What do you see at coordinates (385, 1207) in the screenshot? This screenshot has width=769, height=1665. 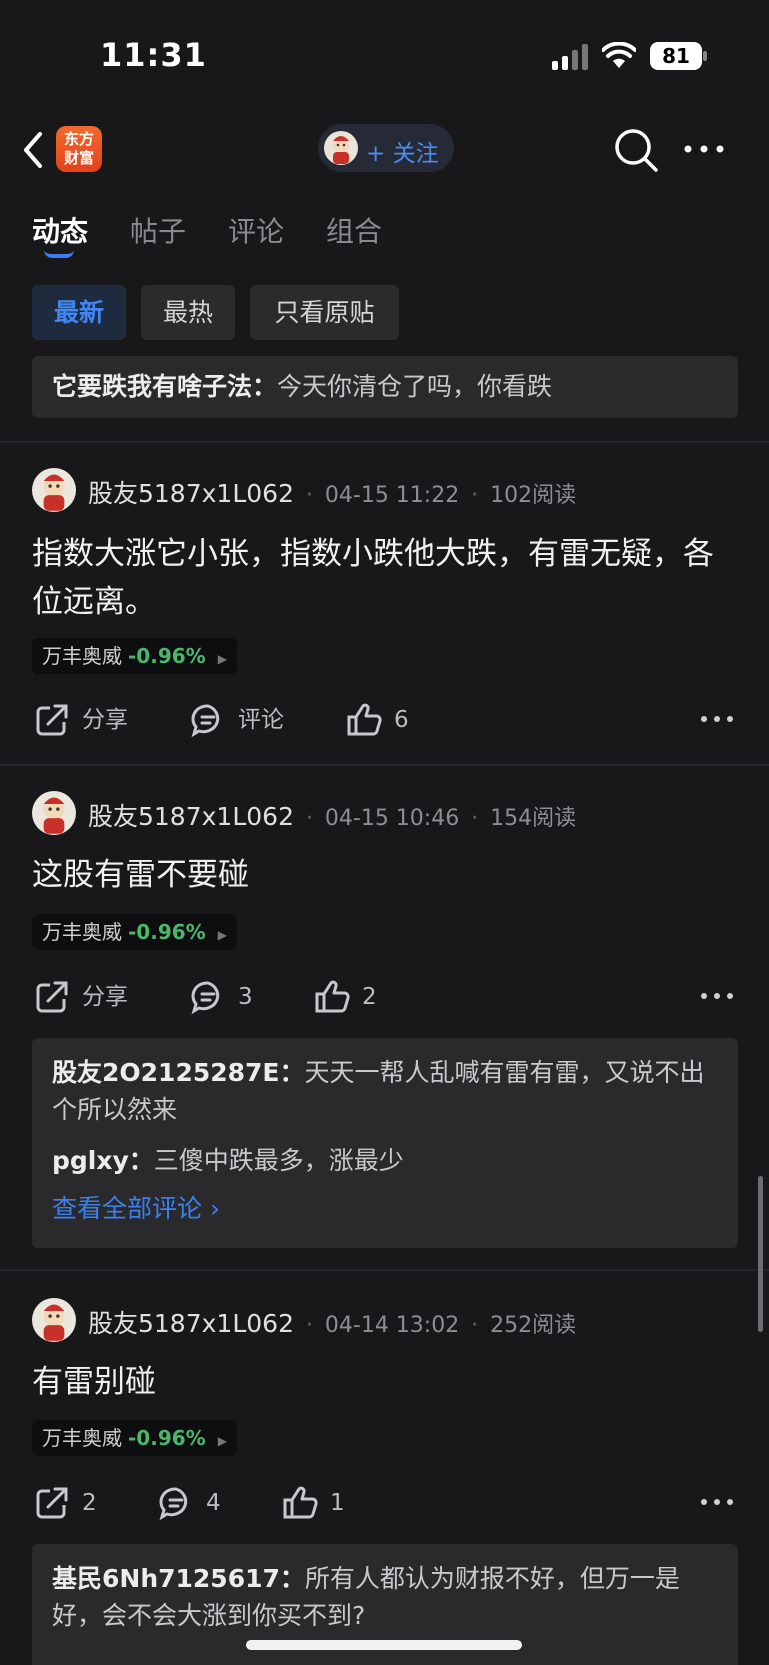 I see `view-all-comments-link: 查看全部评论 ›` at bounding box center [385, 1207].